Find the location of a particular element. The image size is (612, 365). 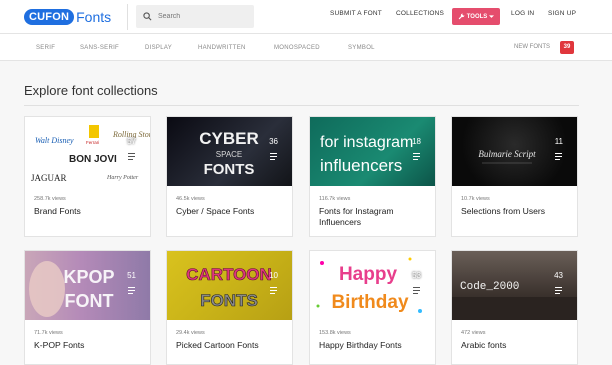

cufon-logo: CUFON Fonts is located at coordinates (67, 17).